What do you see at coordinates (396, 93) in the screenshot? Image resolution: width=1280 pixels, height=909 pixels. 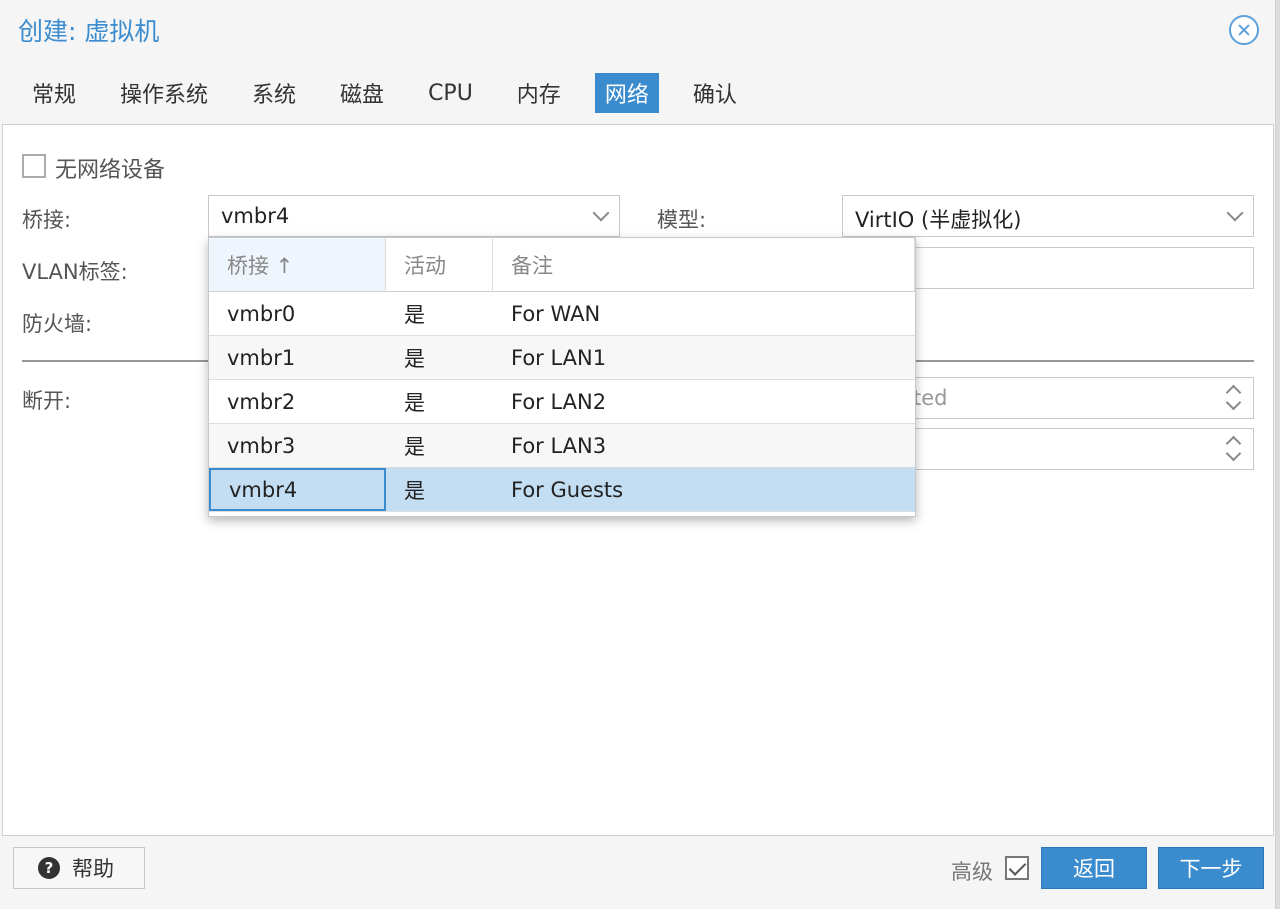 I see `wizard-tabs: 常规 操作系统 系统 磁盘 CPU 内存 网络 确认` at bounding box center [396, 93].